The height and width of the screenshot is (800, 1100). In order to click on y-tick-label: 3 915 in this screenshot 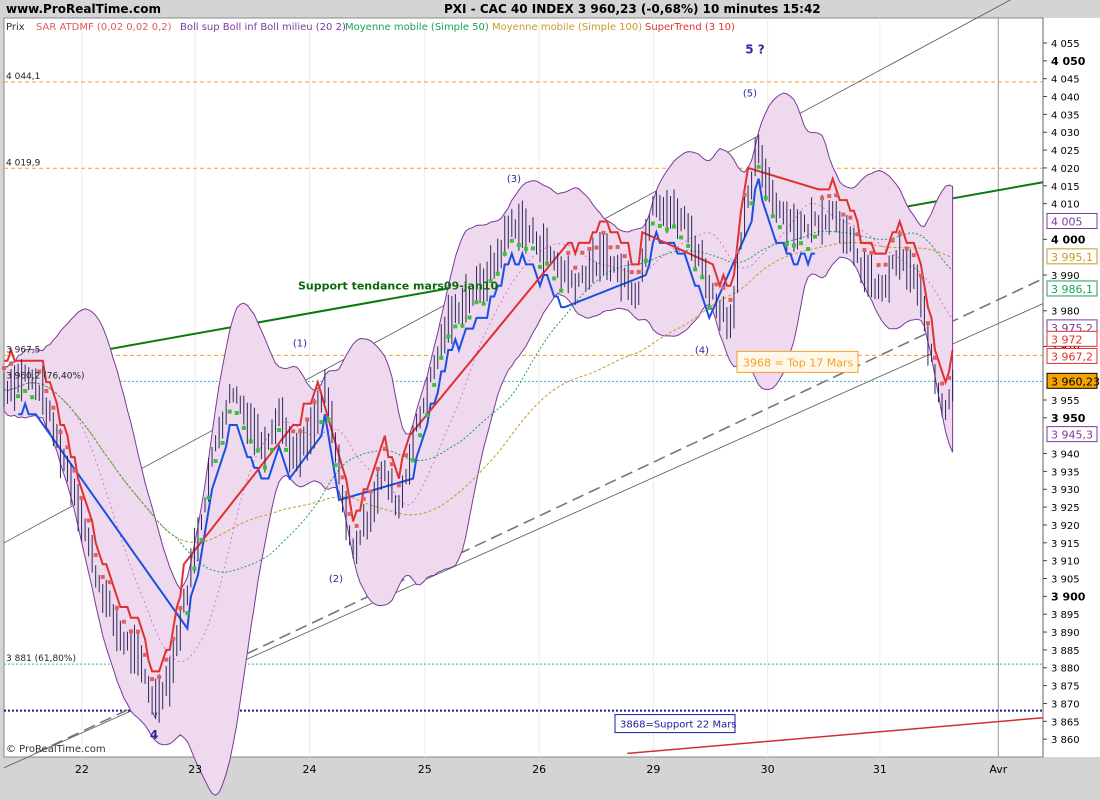, I will do `click(1065, 544)`.